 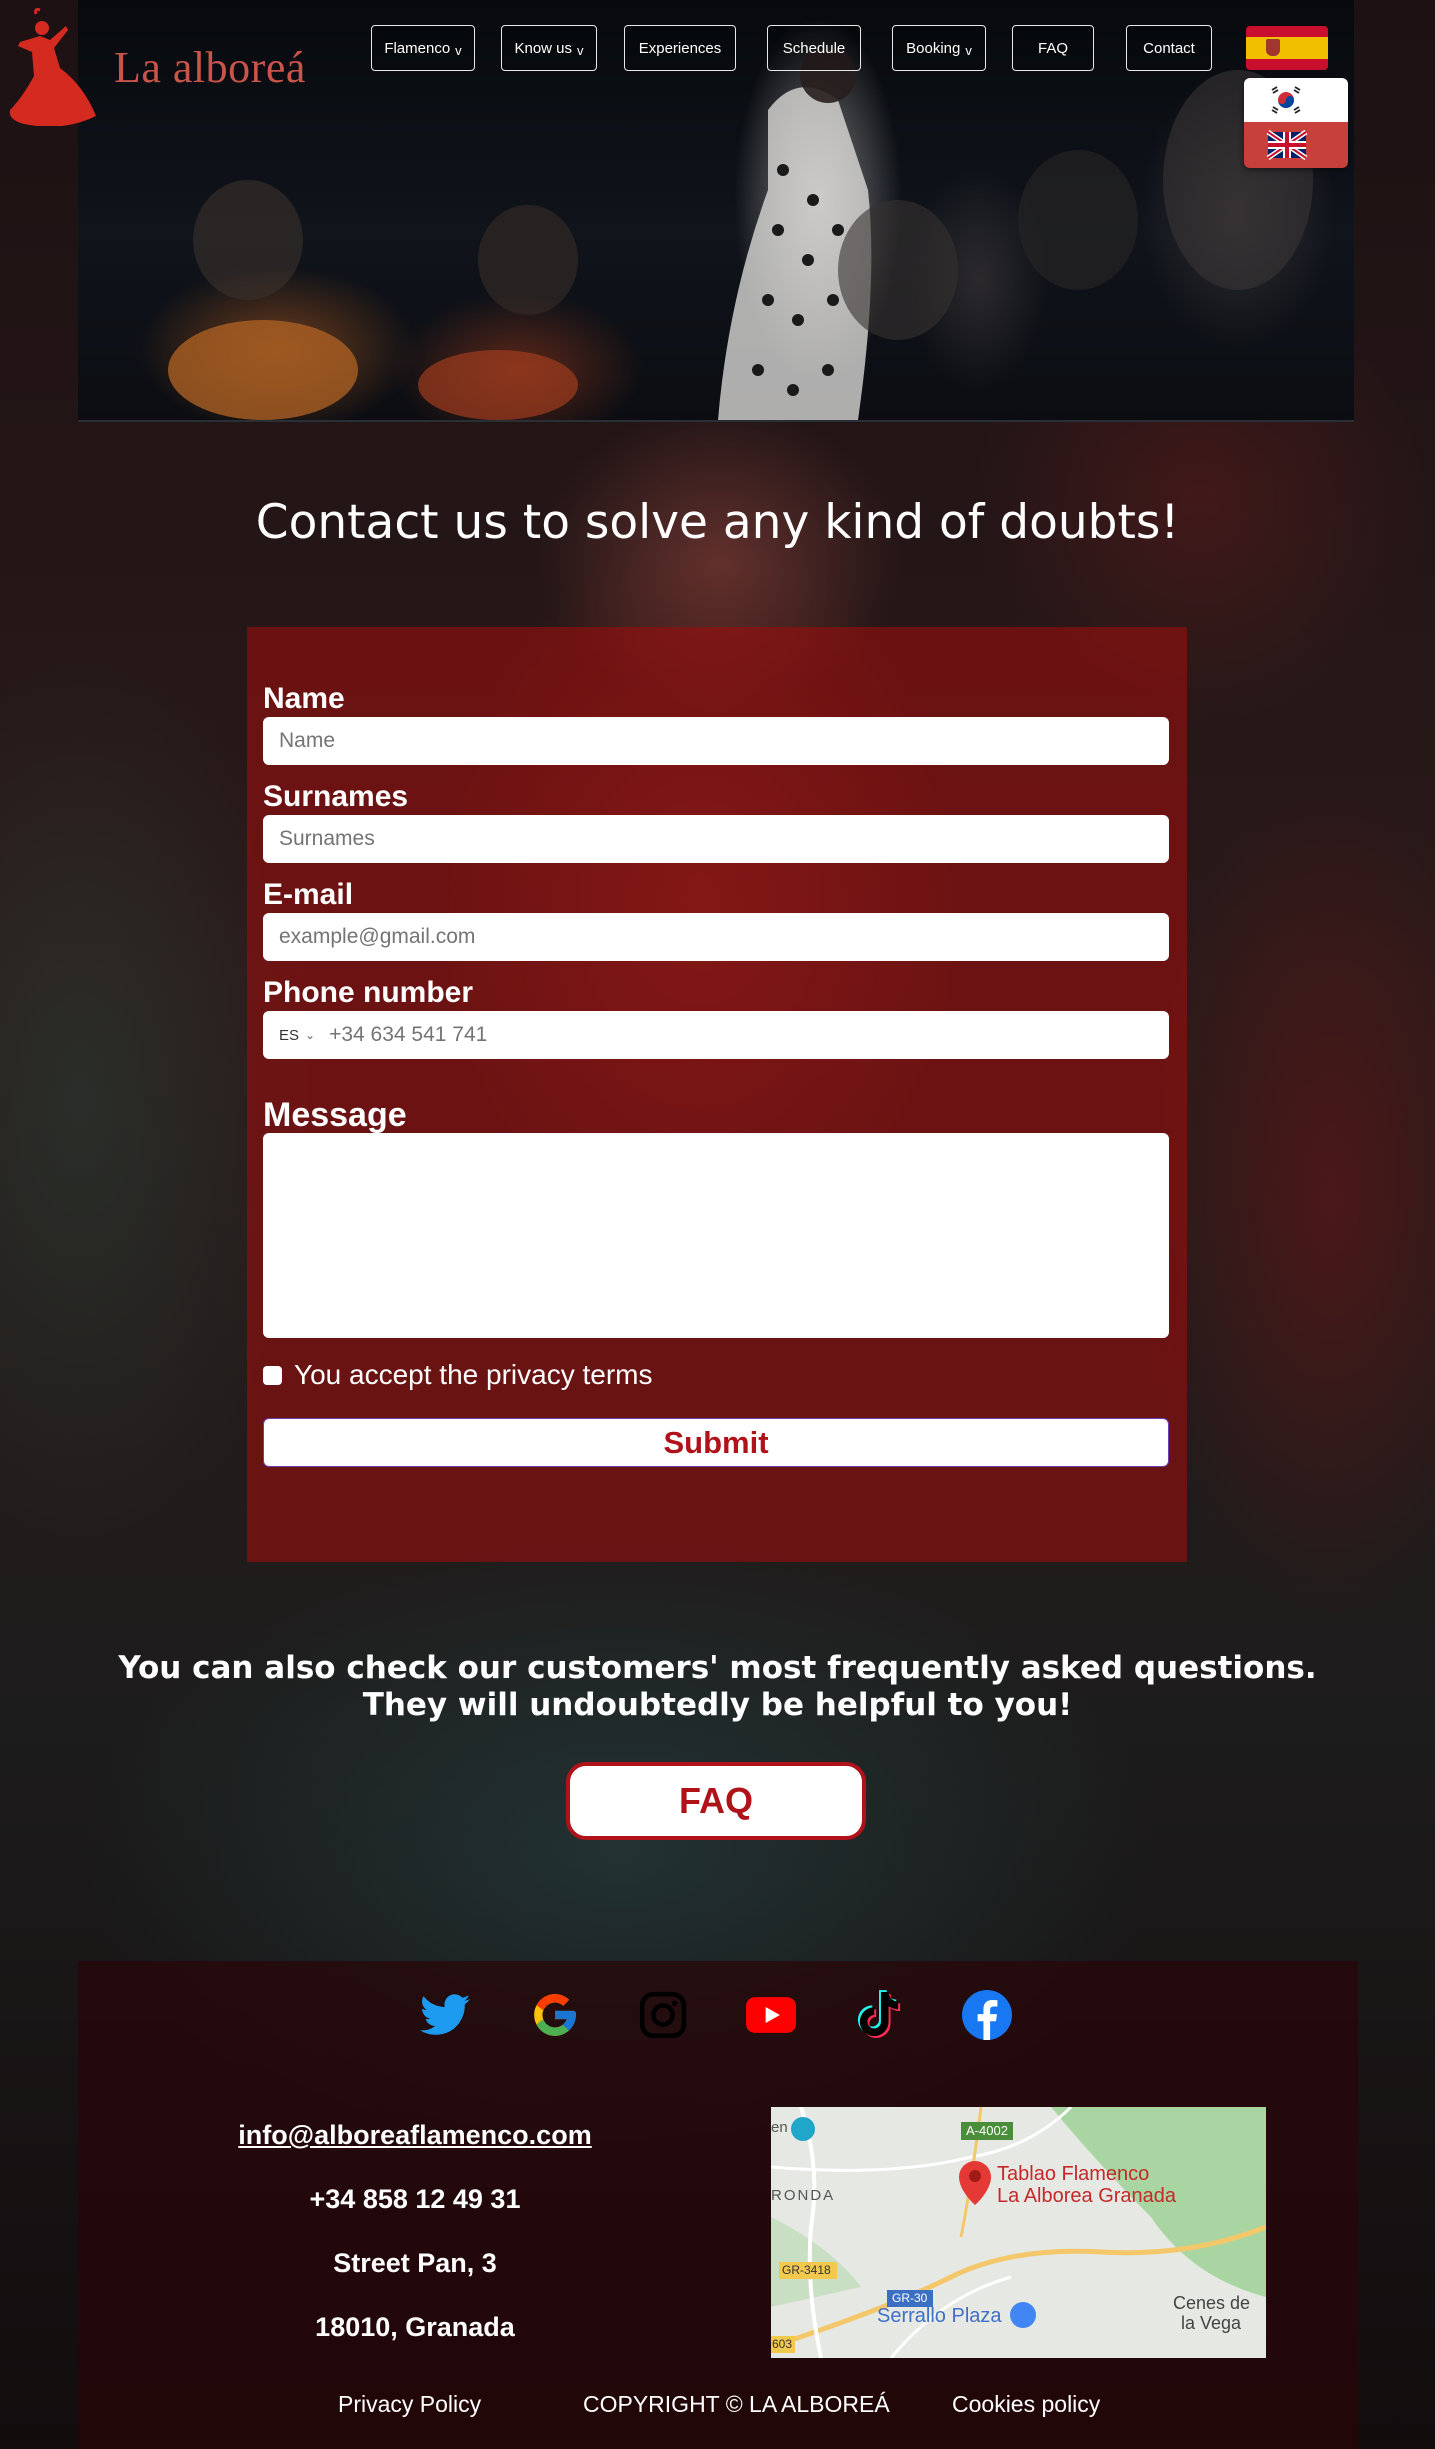 What do you see at coordinates (716, 421) in the screenshot?
I see `hero-divider` at bounding box center [716, 421].